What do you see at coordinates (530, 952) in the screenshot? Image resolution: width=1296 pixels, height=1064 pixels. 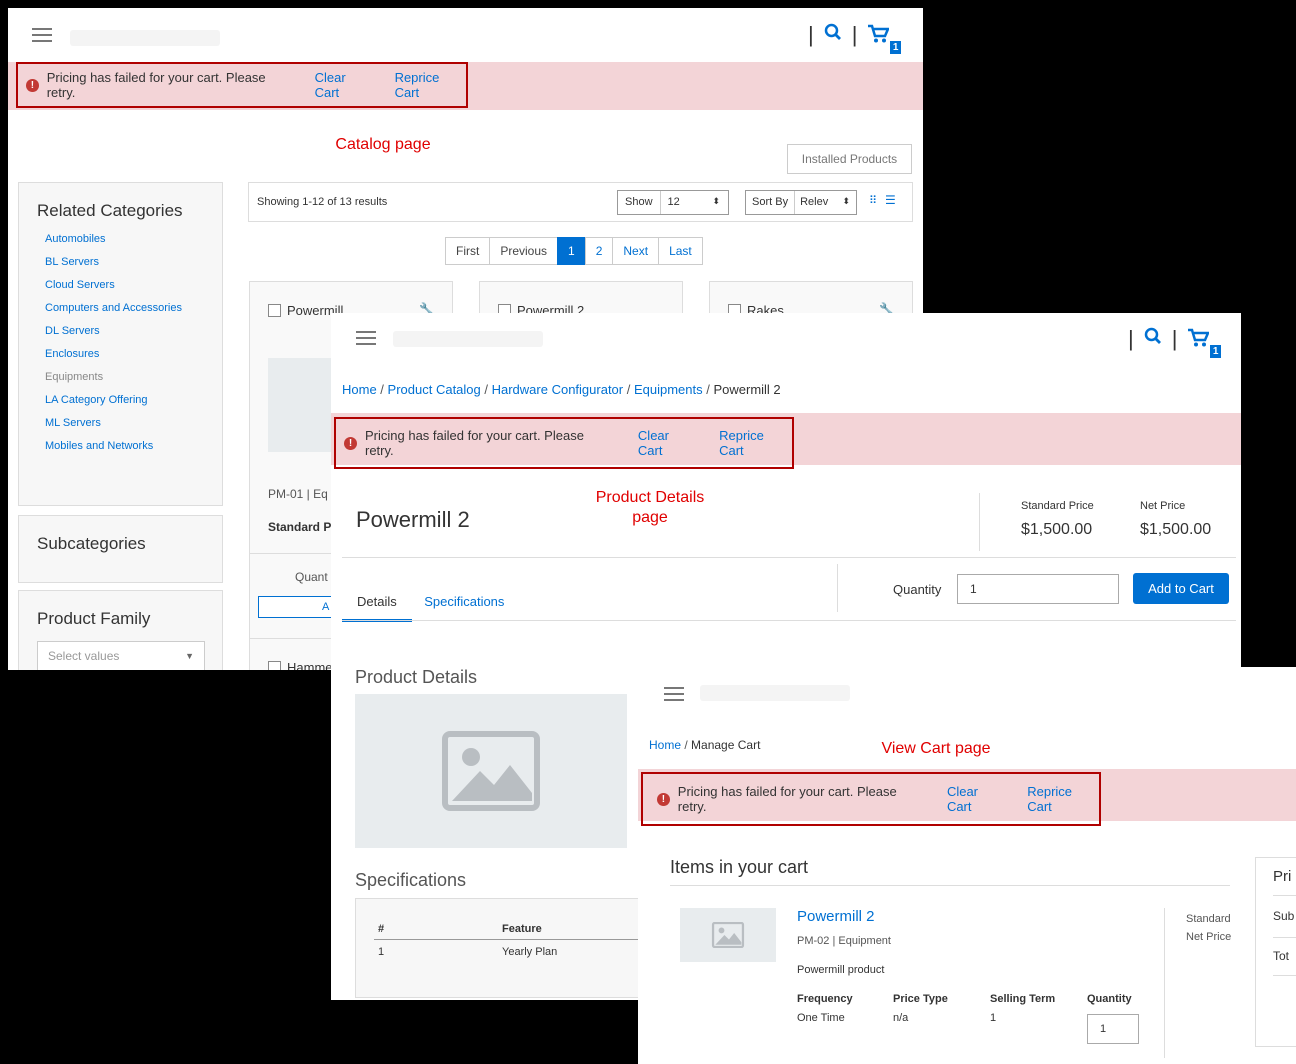 I see `spec-row-feature: Yearly Plan` at bounding box center [530, 952].